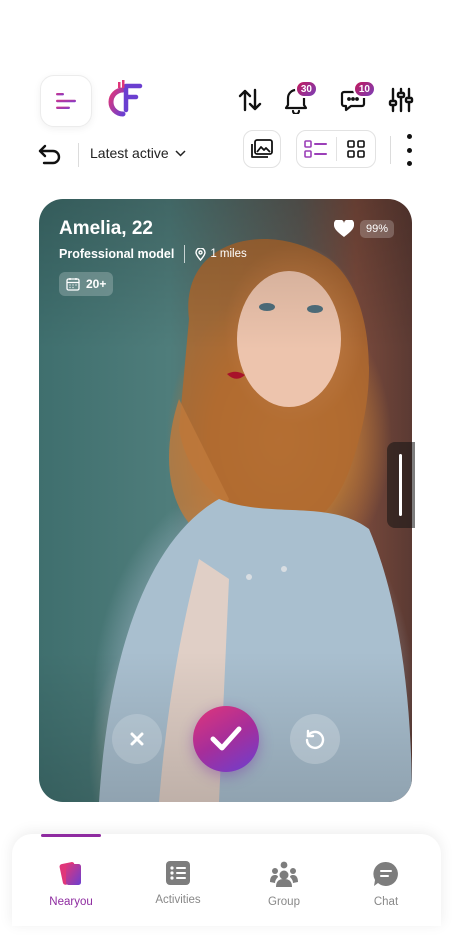  I want to click on reject-button, so click(137, 739).